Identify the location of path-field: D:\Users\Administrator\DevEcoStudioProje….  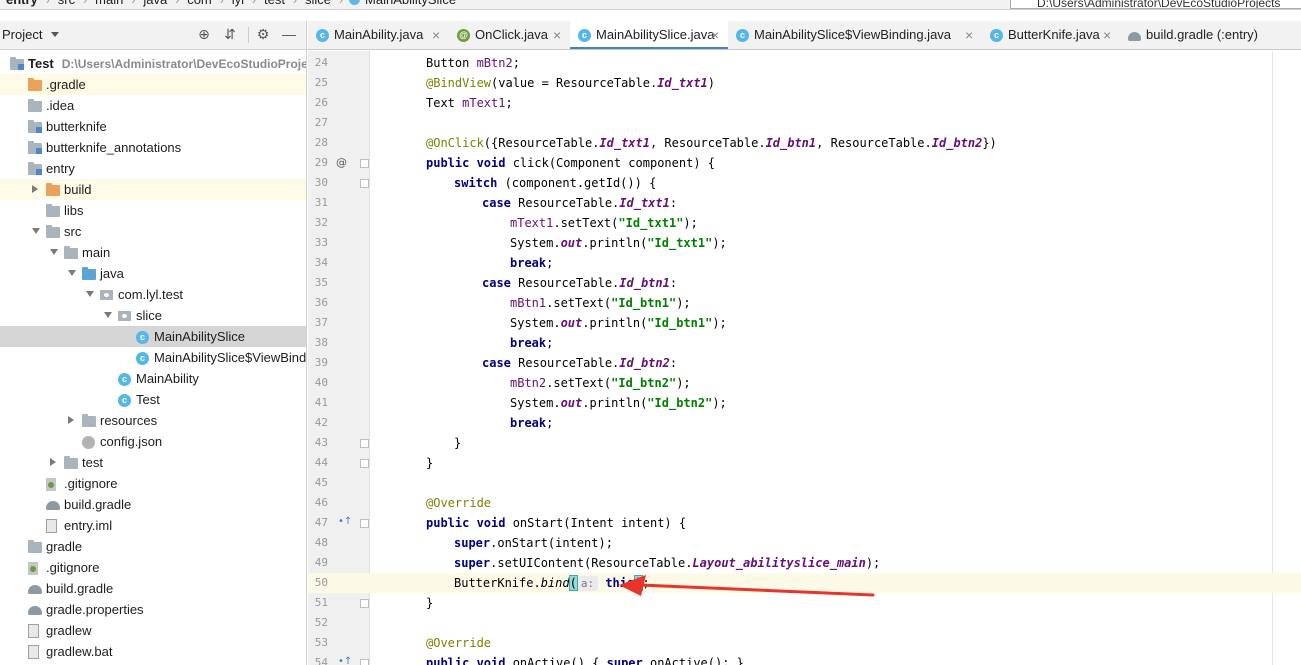
(1155, 4).